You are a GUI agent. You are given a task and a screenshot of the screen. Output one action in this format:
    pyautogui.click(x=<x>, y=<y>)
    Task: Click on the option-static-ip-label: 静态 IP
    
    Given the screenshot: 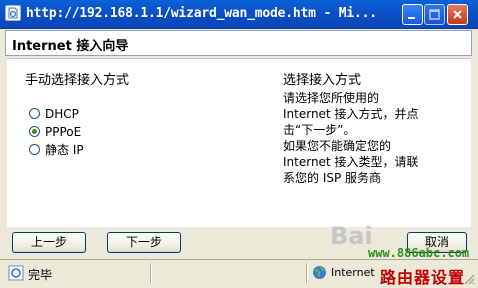 What is the action you would take?
    pyautogui.click(x=64, y=150)
    